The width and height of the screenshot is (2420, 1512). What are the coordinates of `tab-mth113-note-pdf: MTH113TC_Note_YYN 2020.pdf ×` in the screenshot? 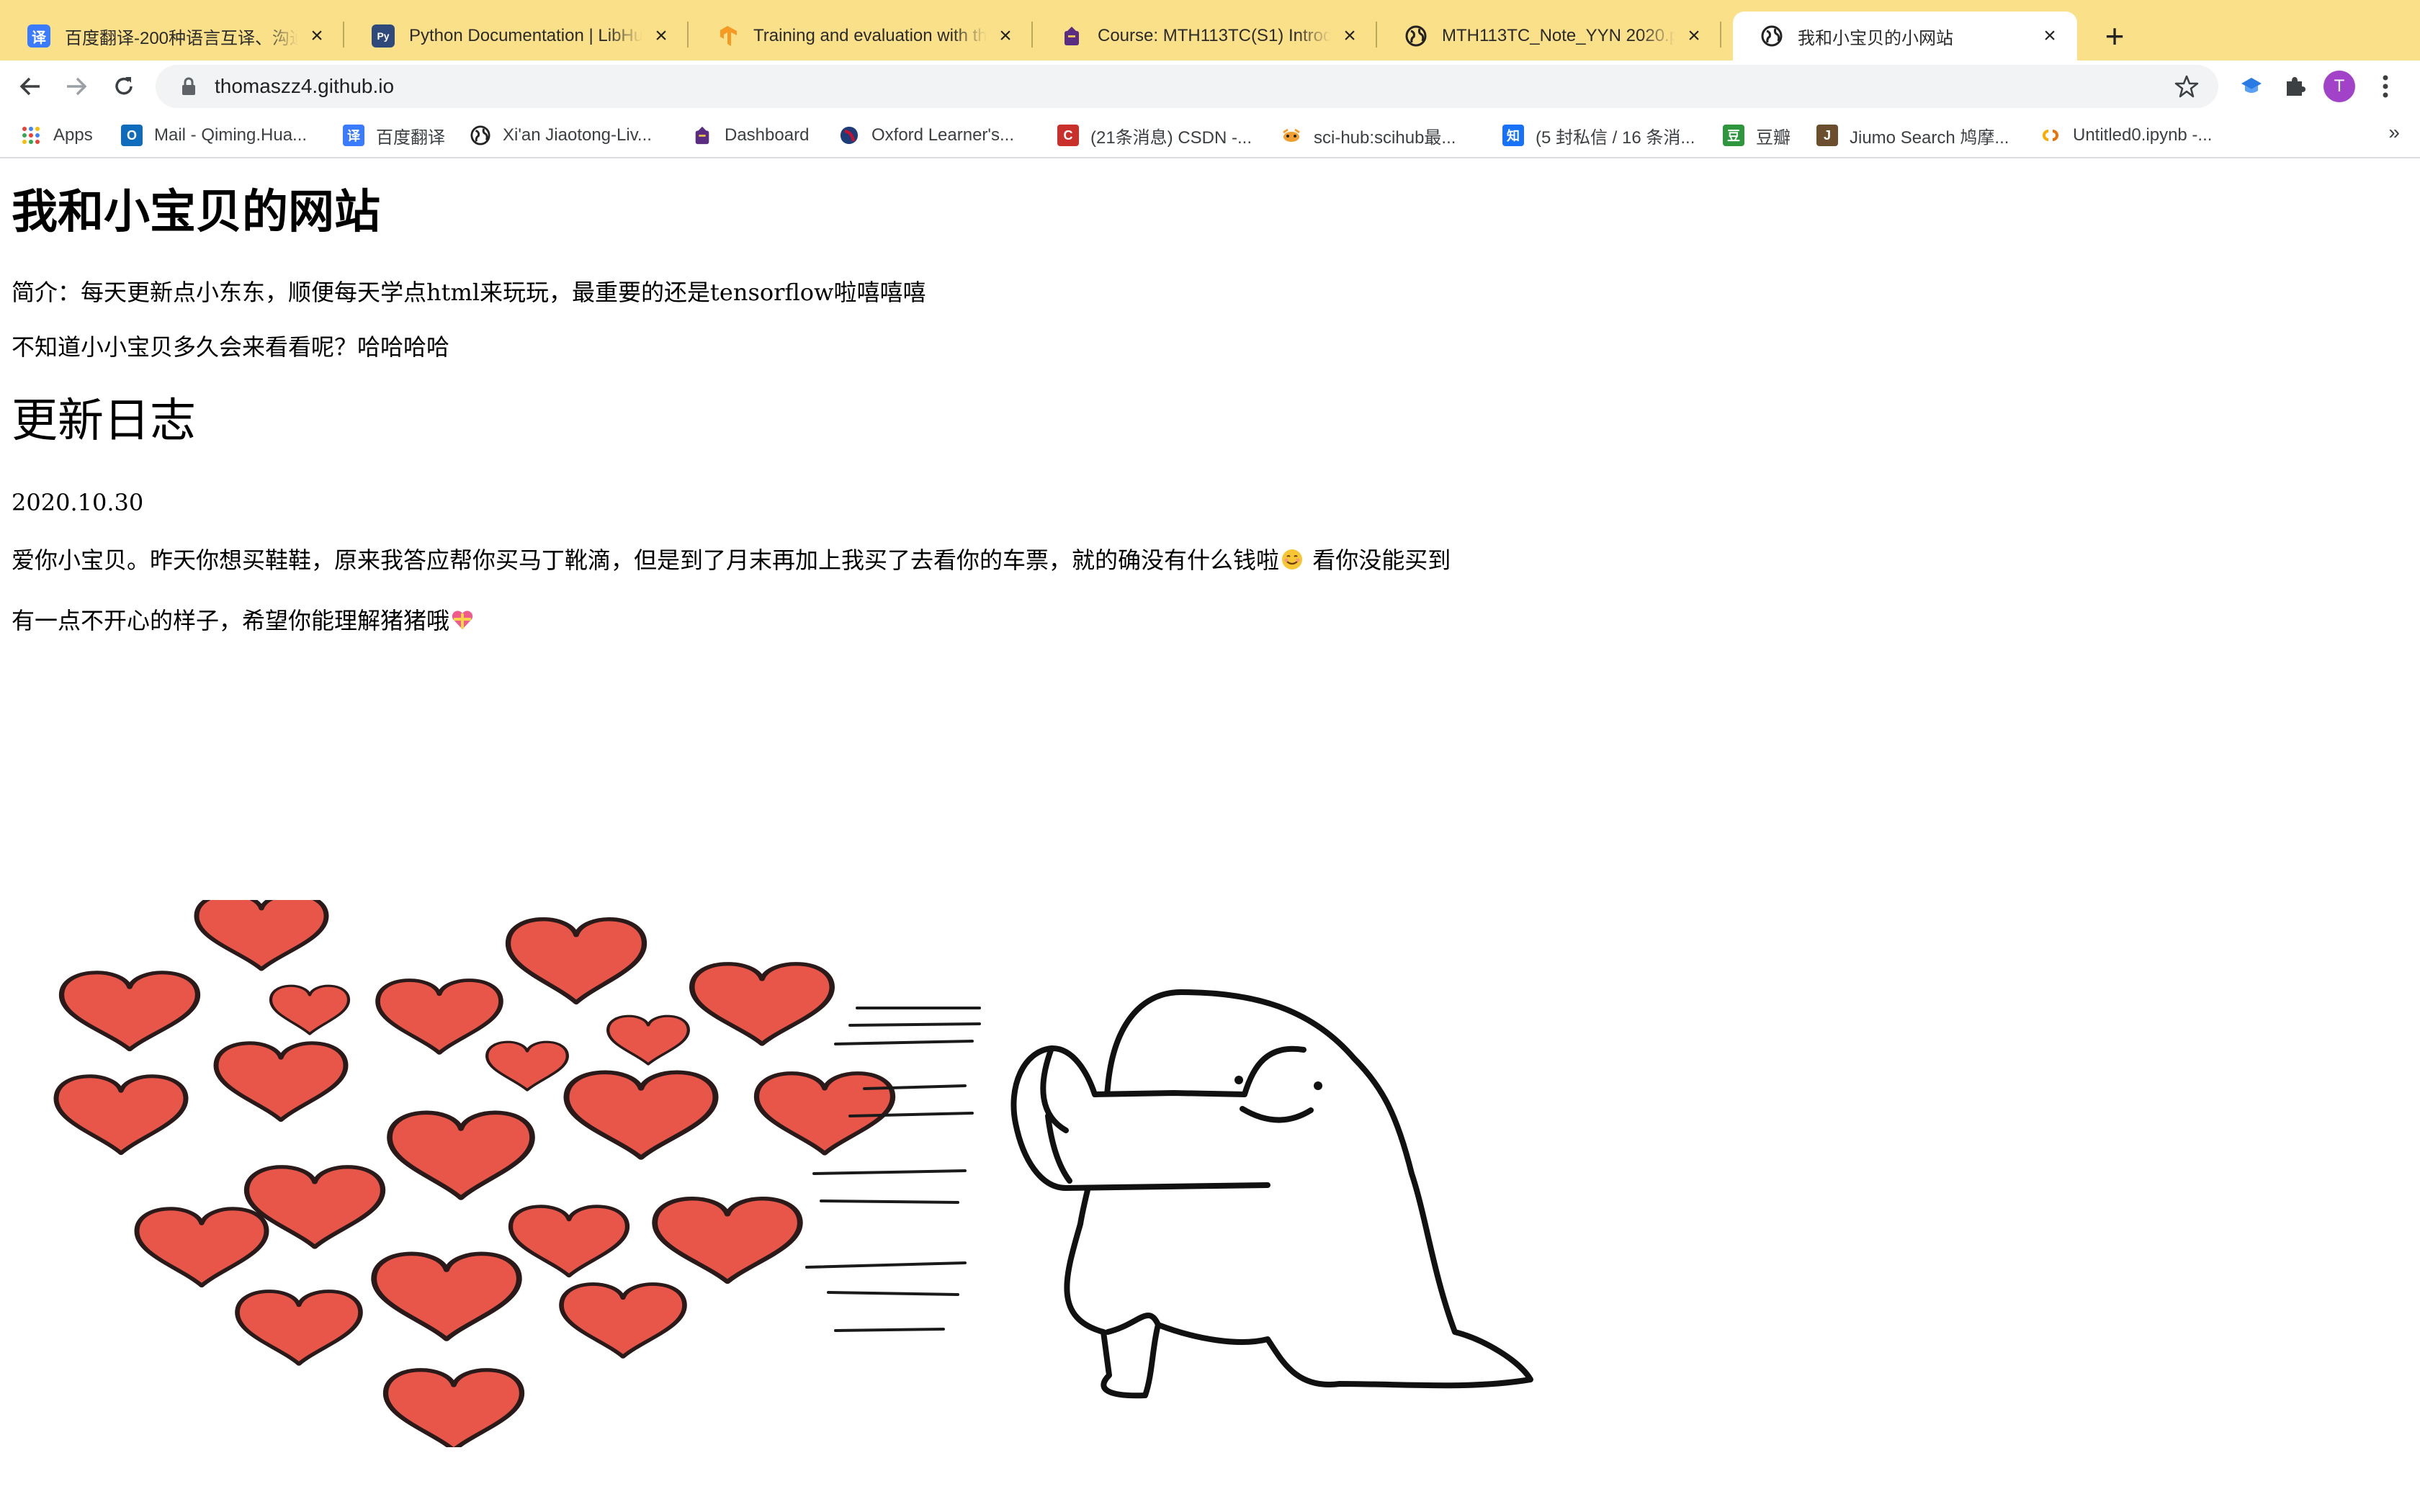 It's located at (1549, 36).